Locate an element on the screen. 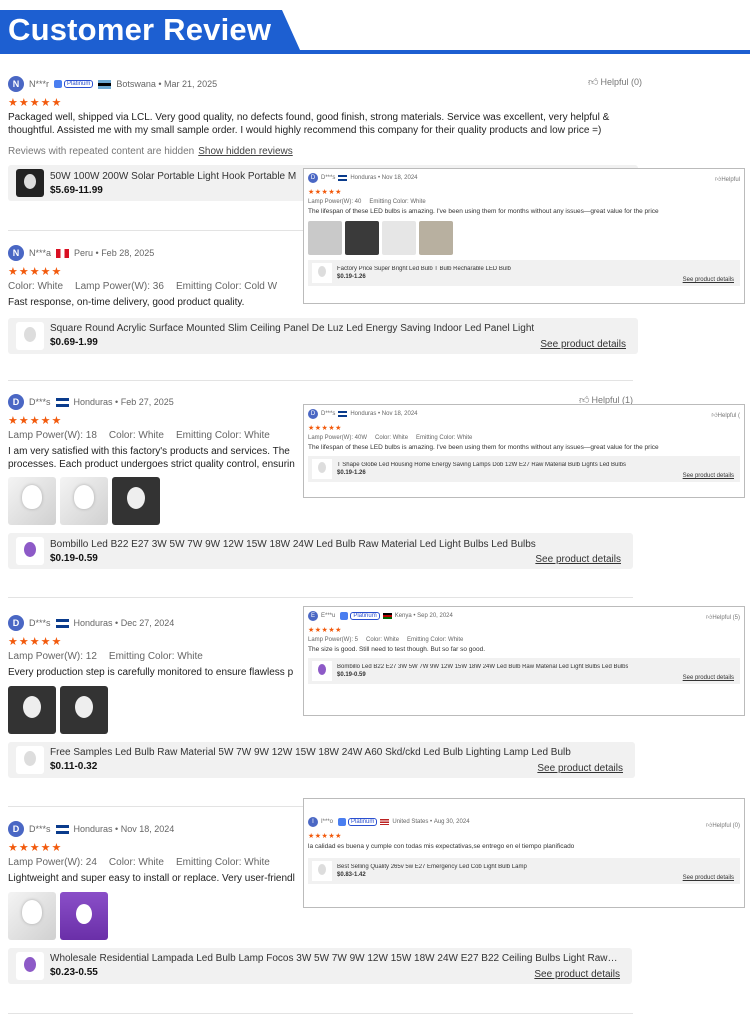  reviewer-country: United States is located at coordinates (410, 822).